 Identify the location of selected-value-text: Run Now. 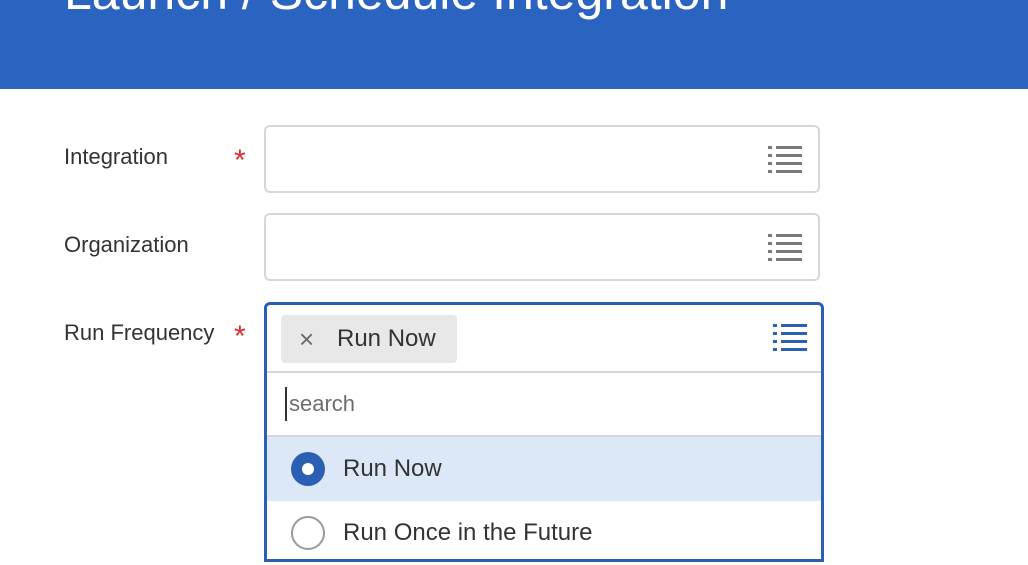
(386, 338).